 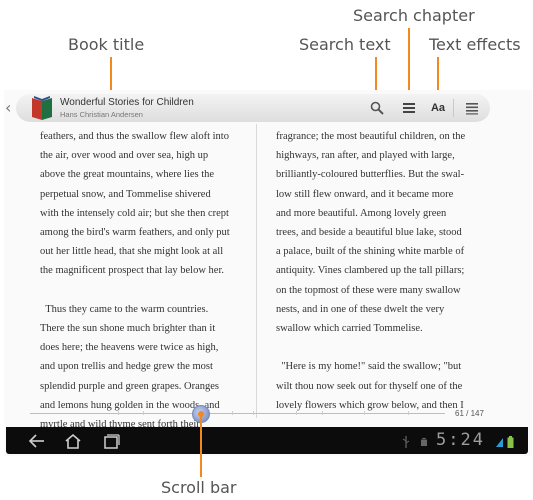 I want to click on text-effects-label: Aa, so click(x=438, y=108).